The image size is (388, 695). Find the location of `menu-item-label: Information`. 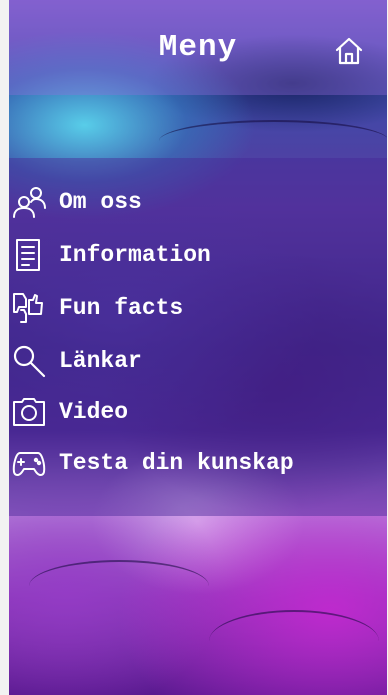

menu-item-label: Information is located at coordinates (135, 255).